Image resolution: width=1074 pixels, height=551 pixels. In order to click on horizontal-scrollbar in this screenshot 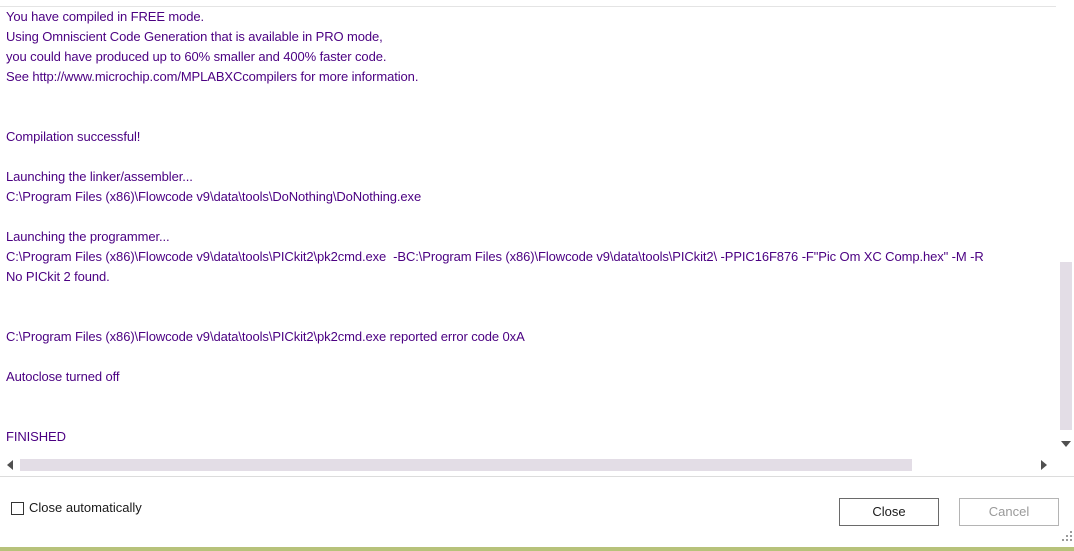, I will do `click(529, 465)`.